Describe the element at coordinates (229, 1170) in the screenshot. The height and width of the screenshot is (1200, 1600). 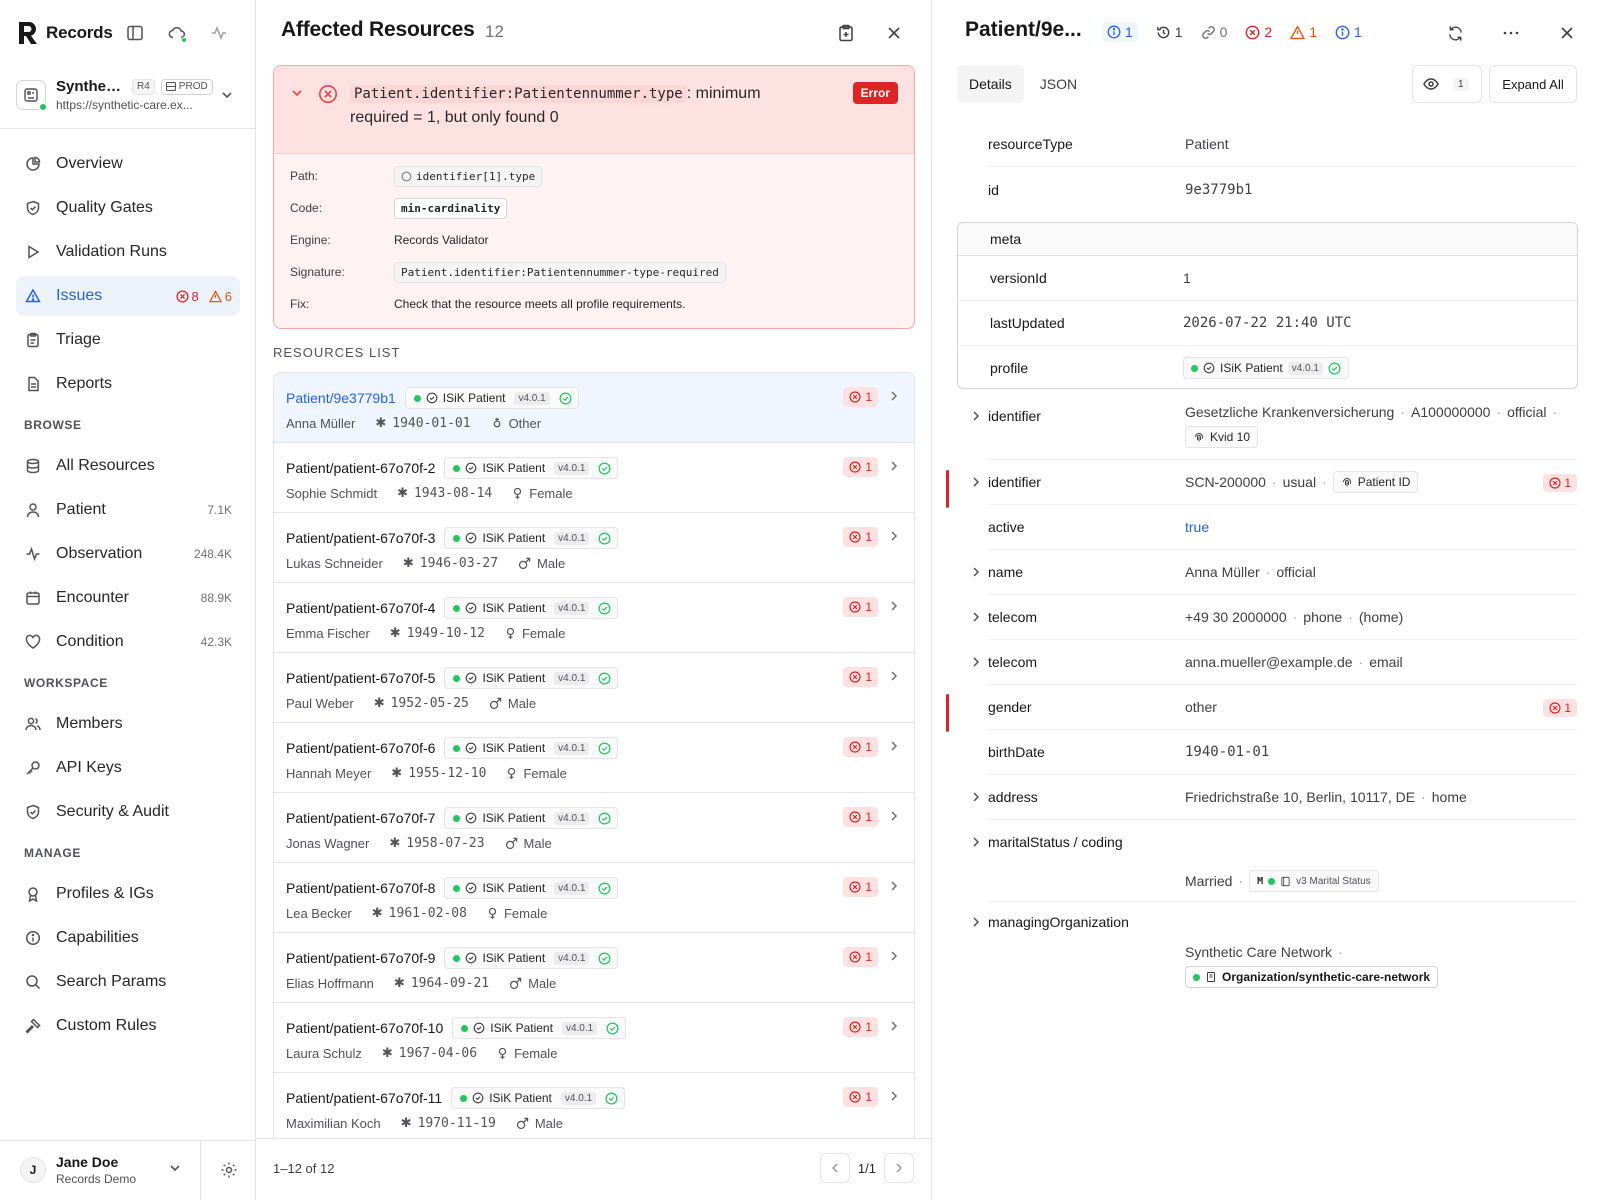
I see `gear-icon` at that location.